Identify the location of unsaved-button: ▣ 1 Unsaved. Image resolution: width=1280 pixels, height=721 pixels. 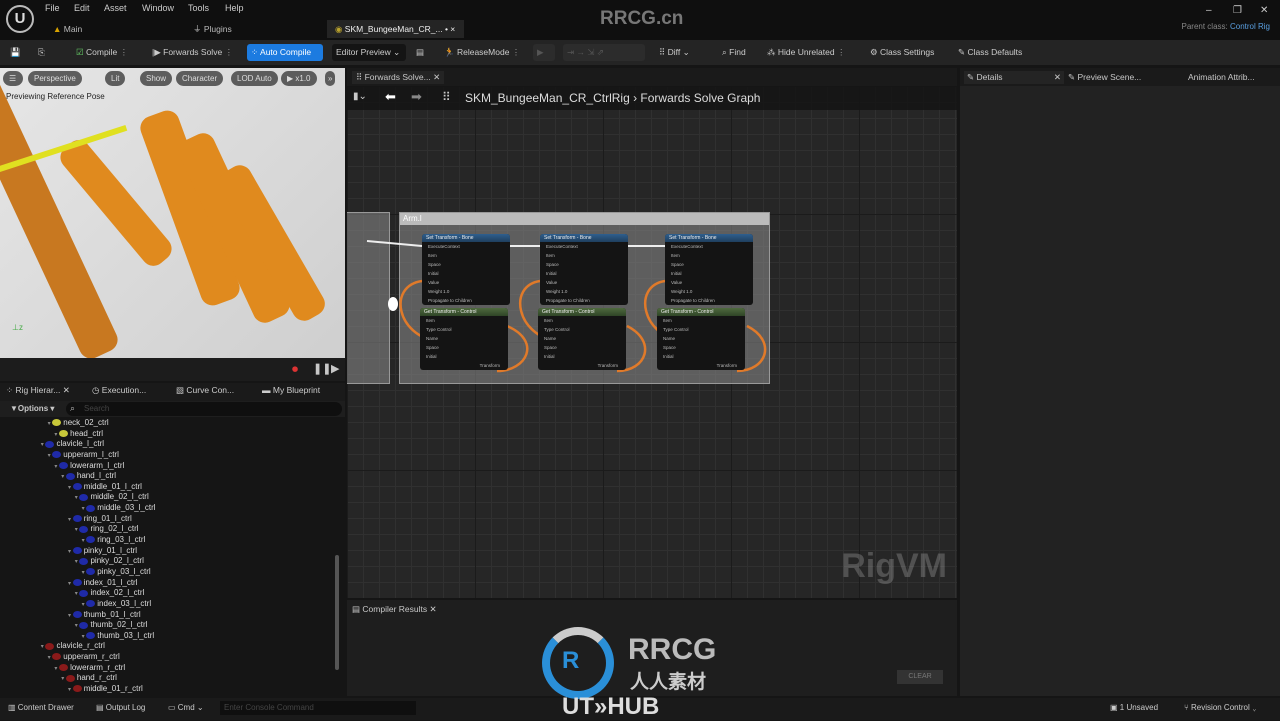
(1134, 707).